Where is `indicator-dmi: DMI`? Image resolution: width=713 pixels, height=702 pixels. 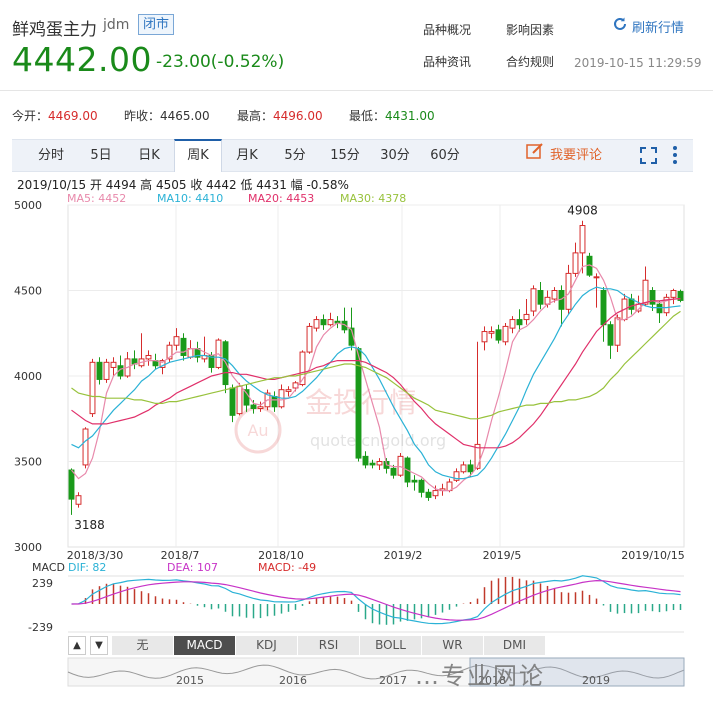
indicator-dmi: DMI is located at coordinates (515, 645).